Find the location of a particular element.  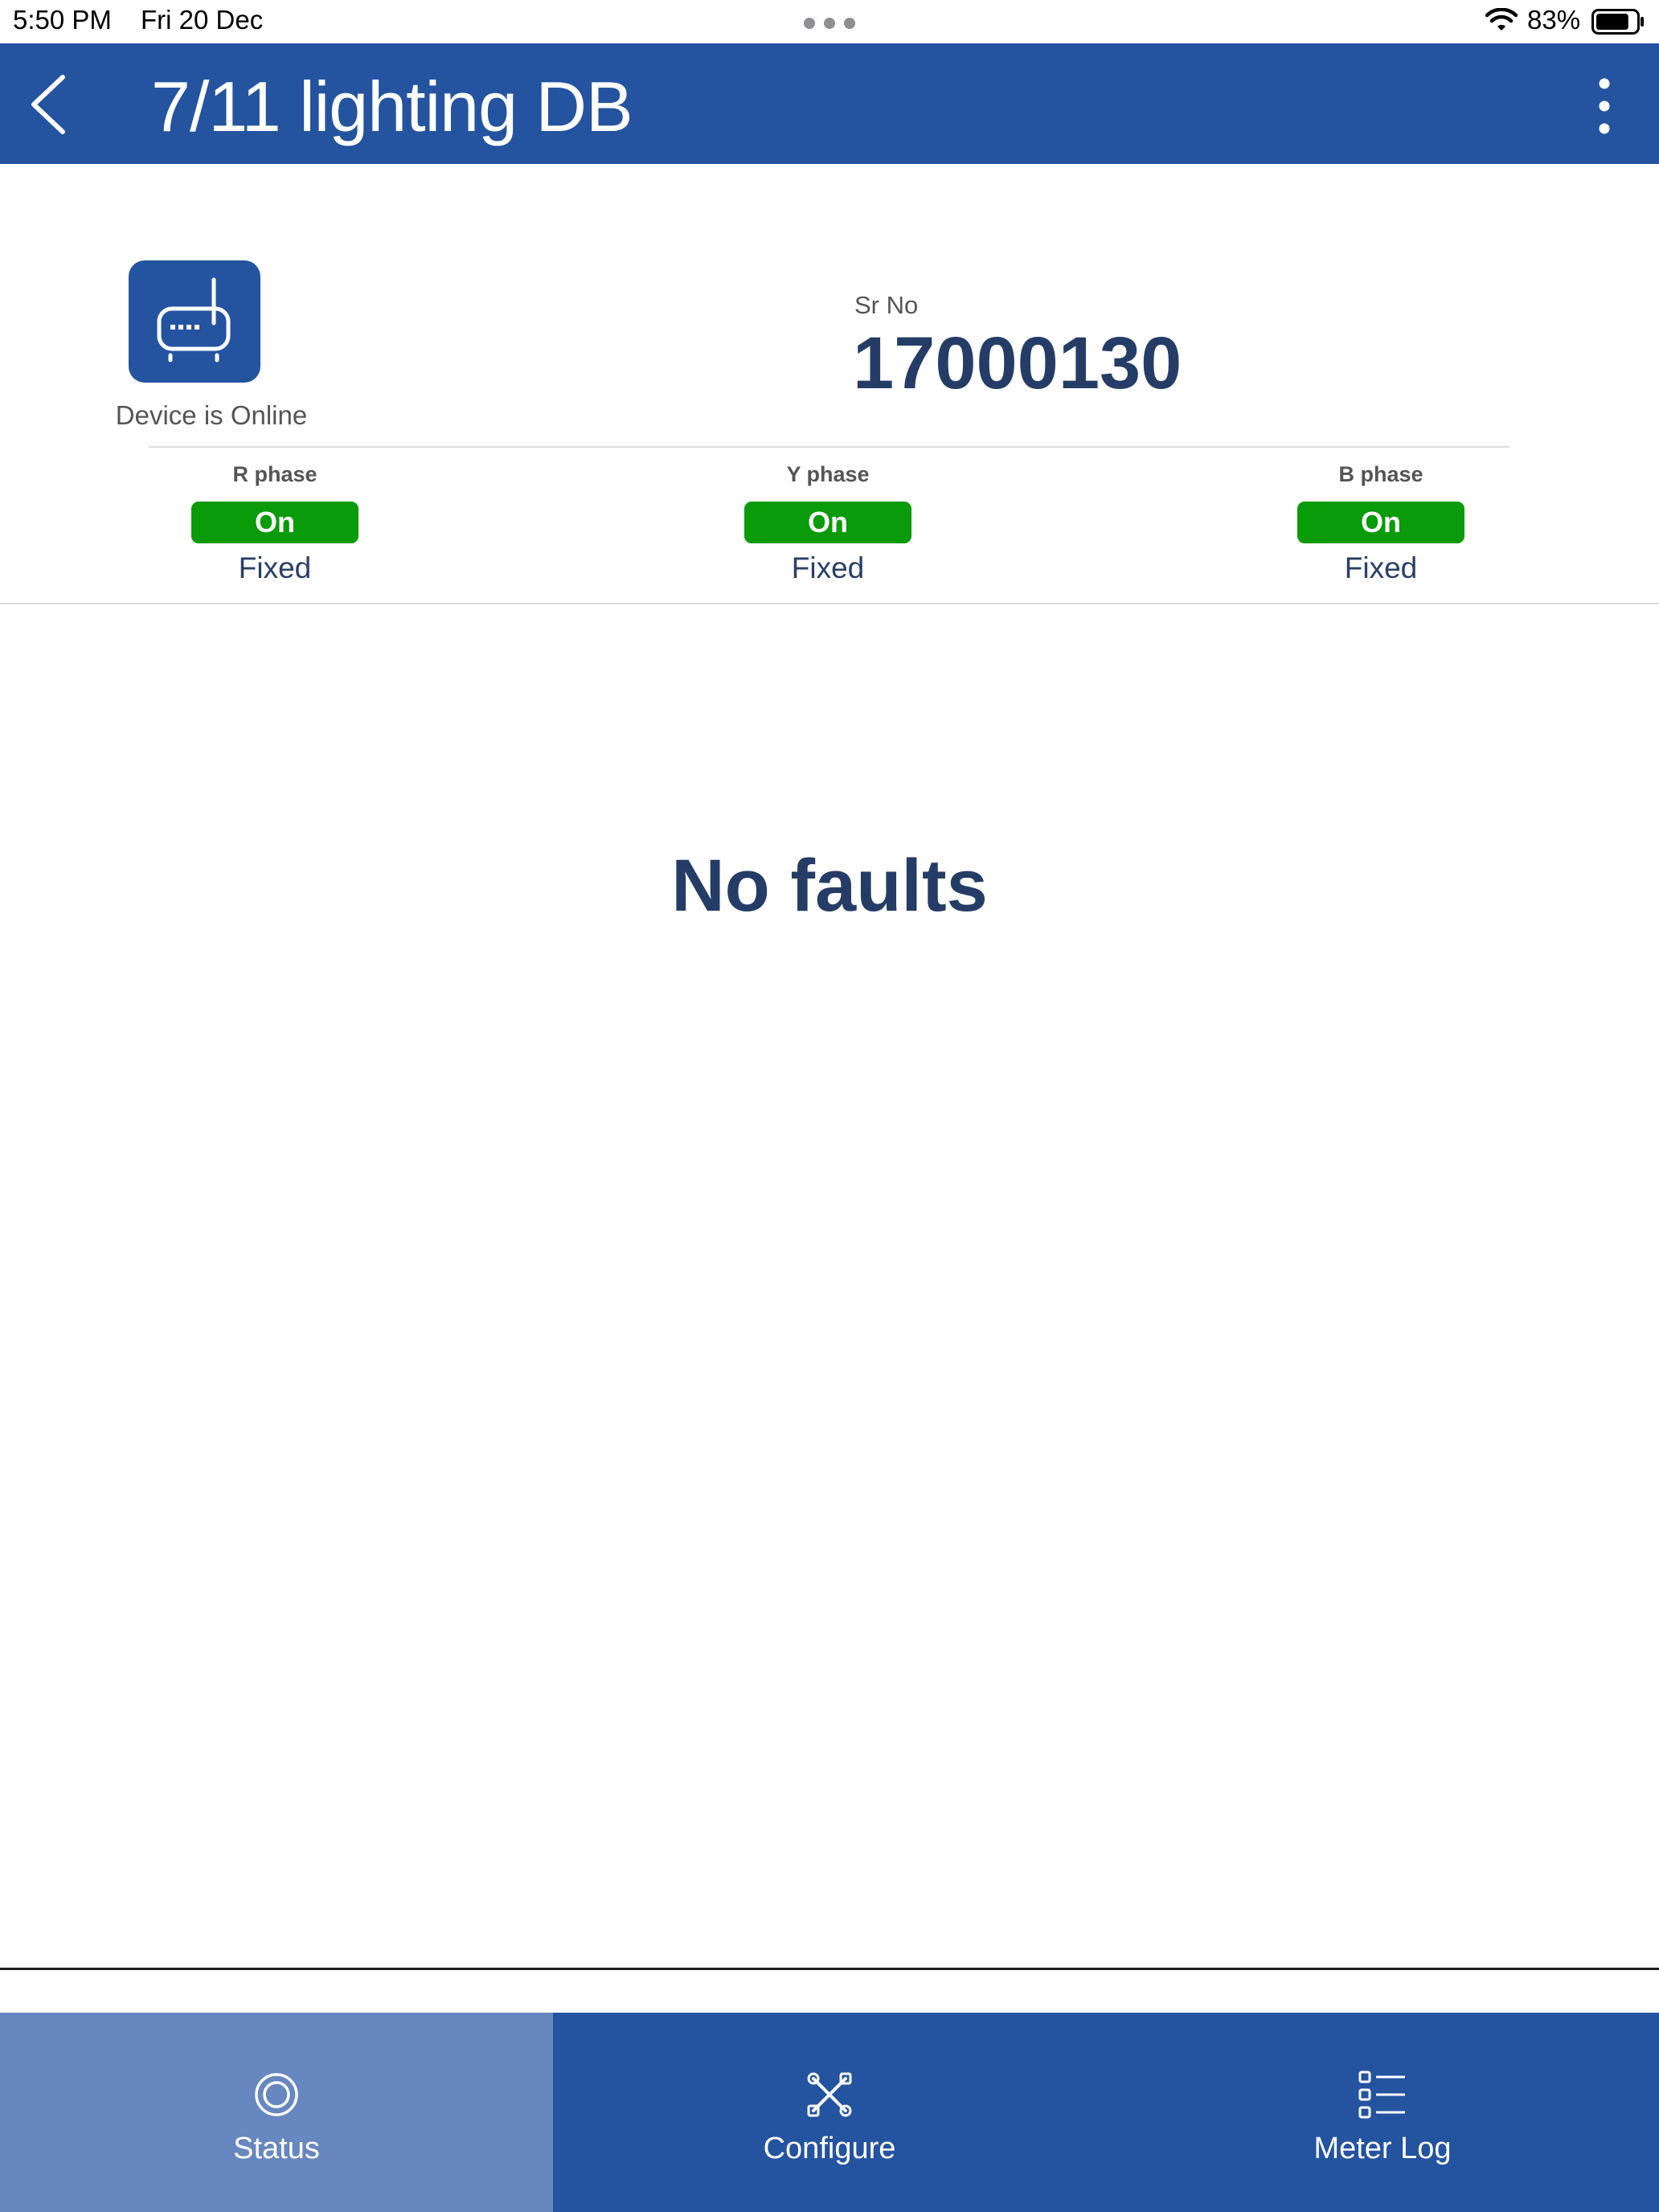

no-faults-message: No faults is located at coordinates (829, 886).